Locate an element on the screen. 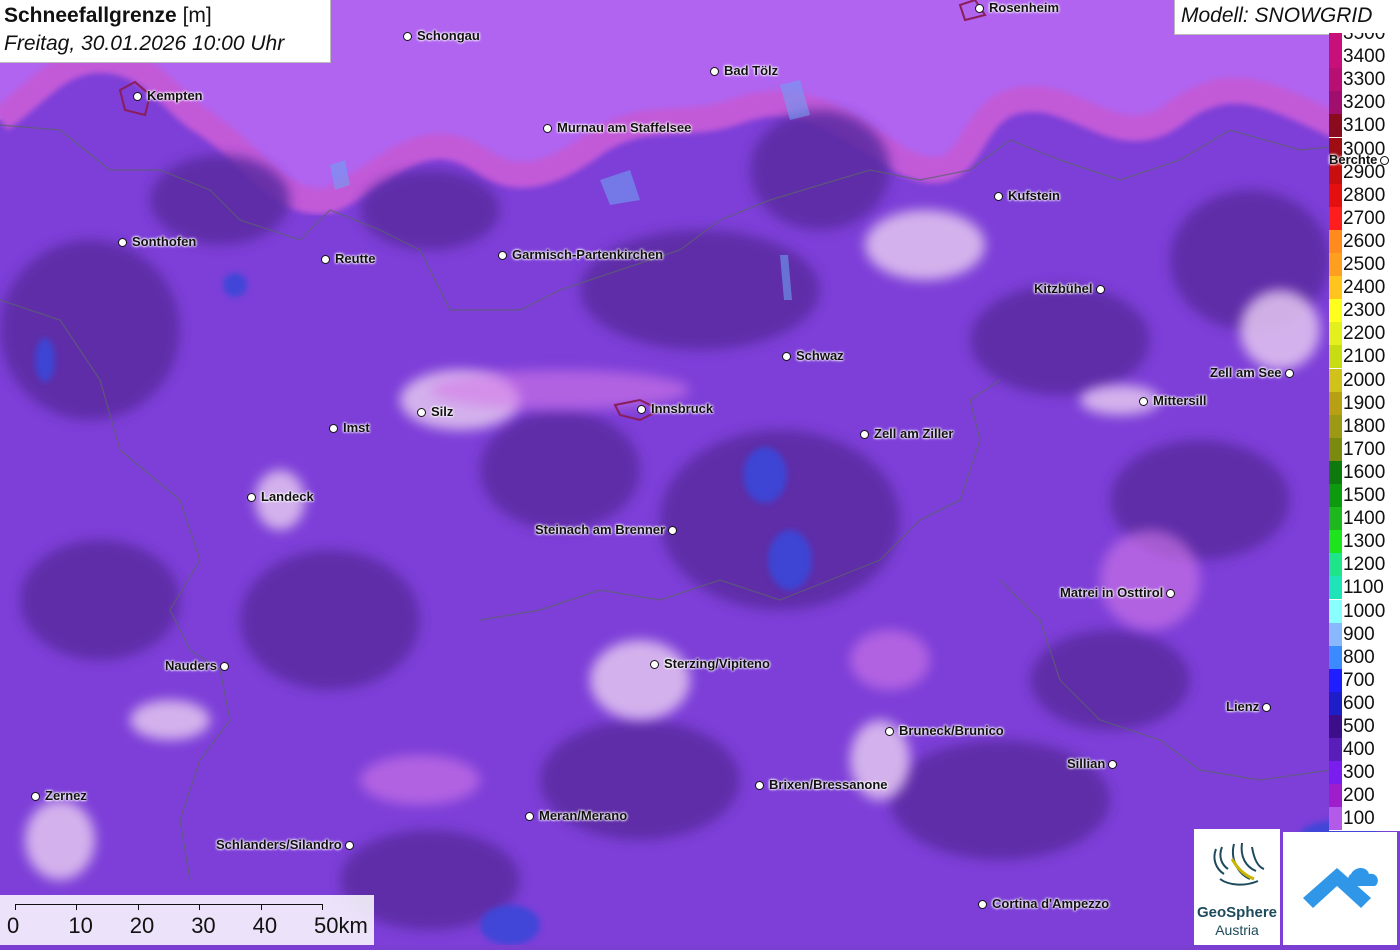 This screenshot has width=1400, height=950. legend-row: 700 is located at coordinates (1364, 680).